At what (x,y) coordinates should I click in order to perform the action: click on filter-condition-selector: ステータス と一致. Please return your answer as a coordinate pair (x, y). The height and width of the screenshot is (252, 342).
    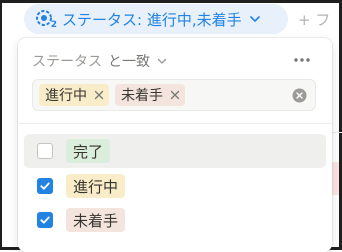
    Looking at the image, I should click on (100, 61).